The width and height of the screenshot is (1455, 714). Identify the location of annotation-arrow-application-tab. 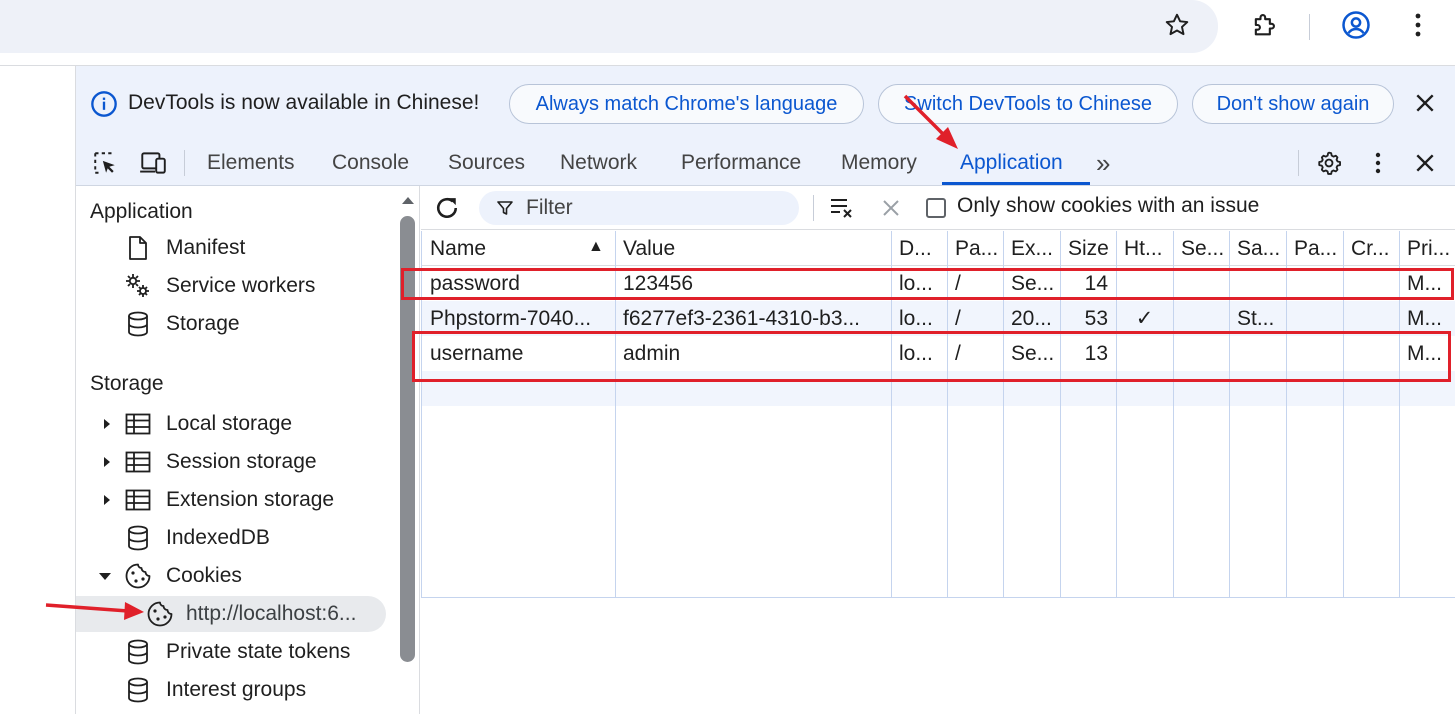
(930, 121).